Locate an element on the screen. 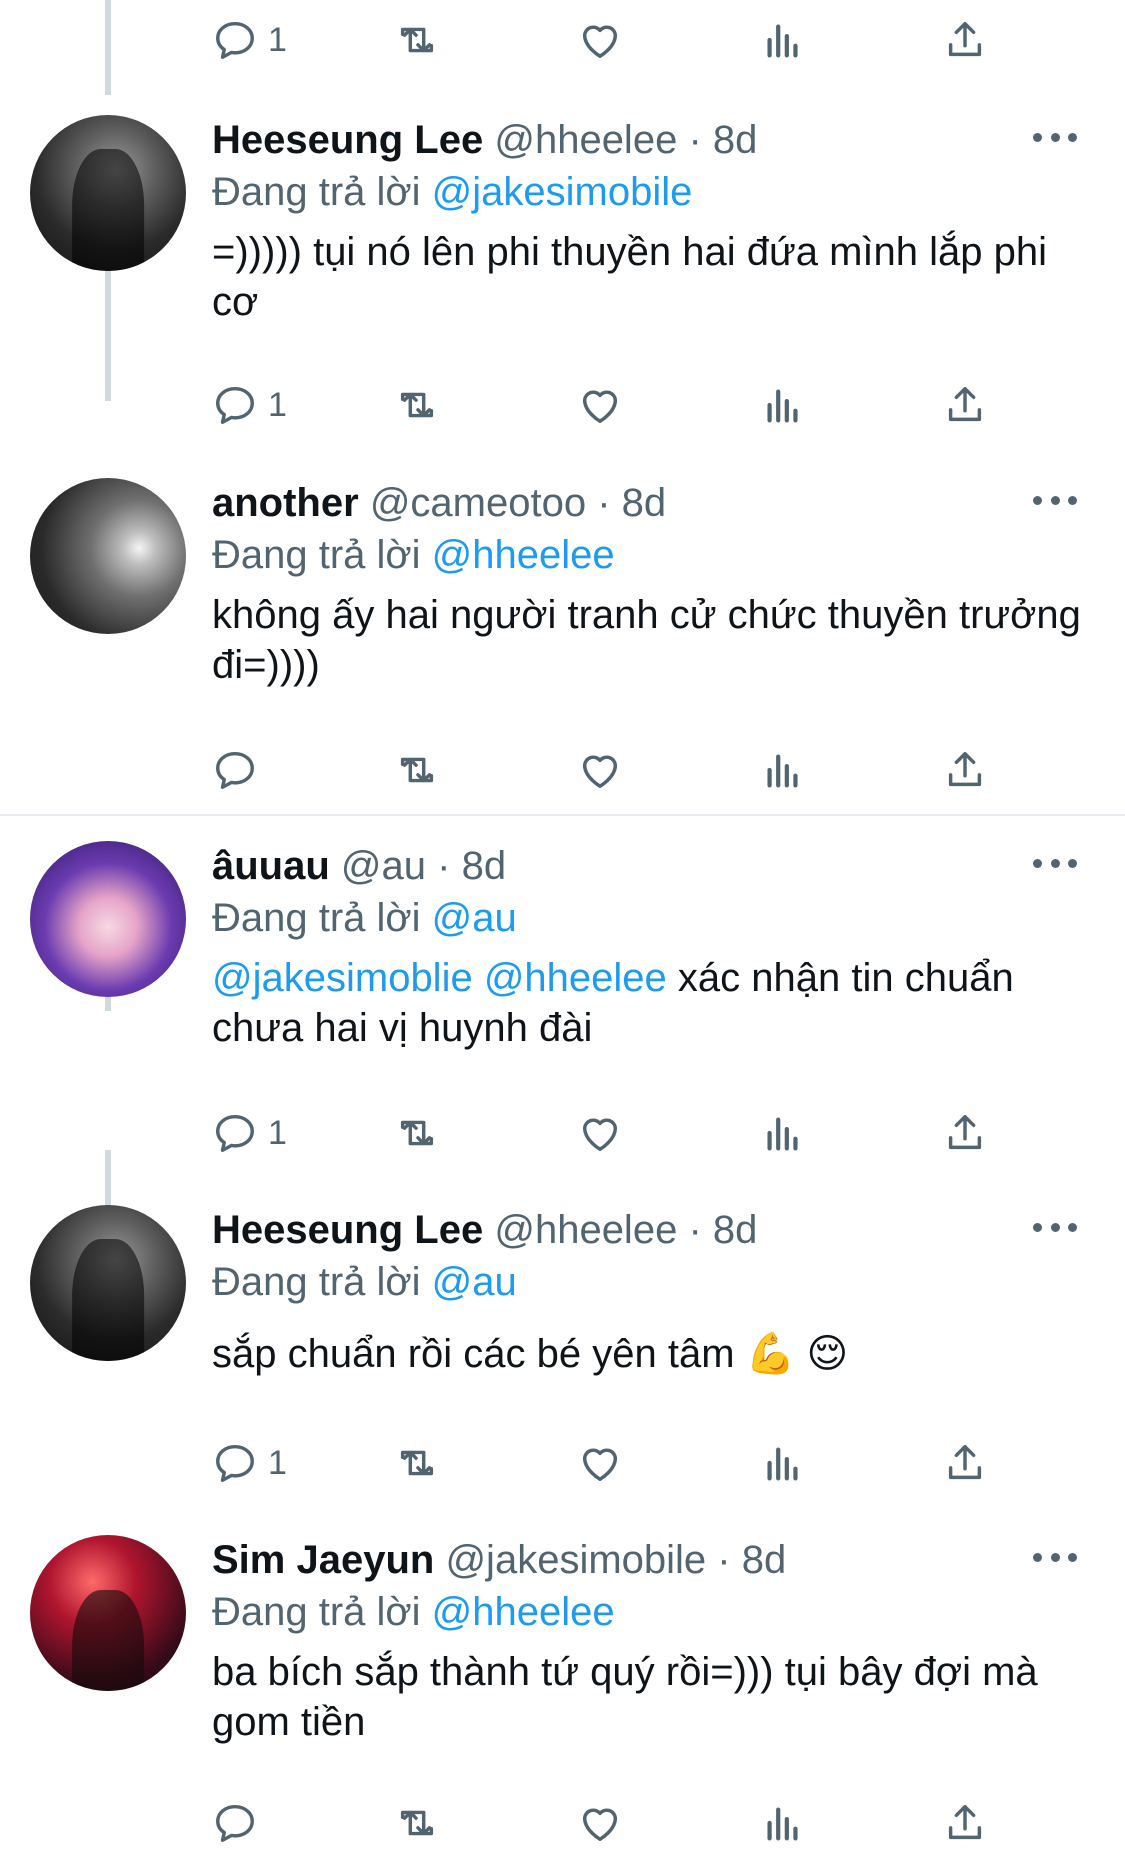  tweet-actions: 1 is located at coordinates (612, 1133).